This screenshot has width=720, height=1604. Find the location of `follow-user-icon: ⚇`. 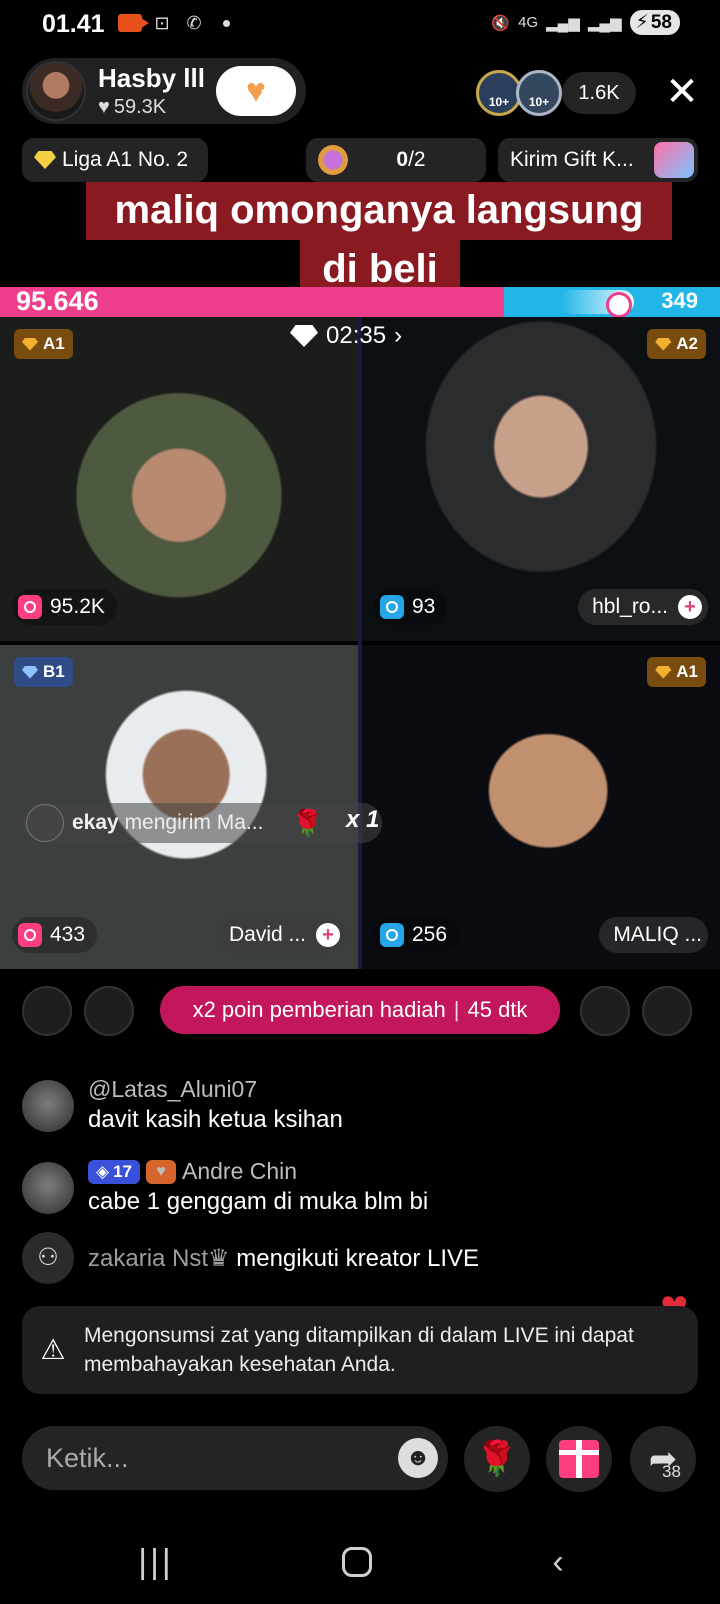

follow-user-icon: ⚇ is located at coordinates (48, 1258).